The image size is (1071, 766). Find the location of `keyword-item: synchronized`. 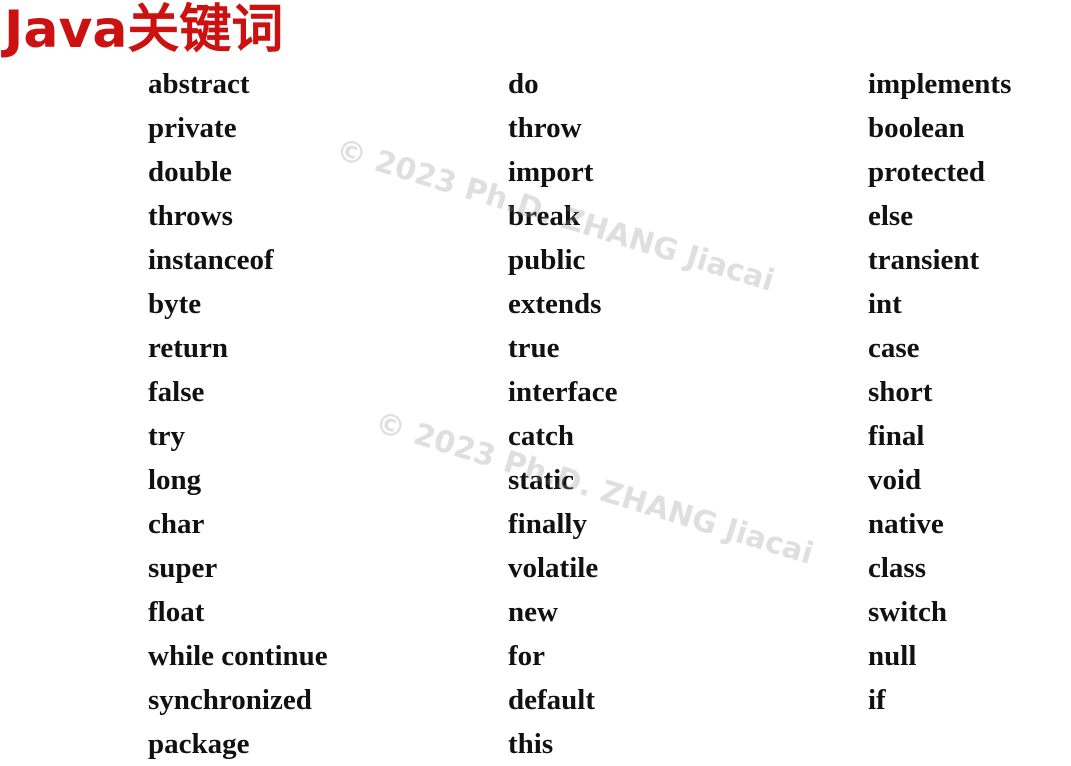

keyword-item: synchronized is located at coordinates (230, 700).